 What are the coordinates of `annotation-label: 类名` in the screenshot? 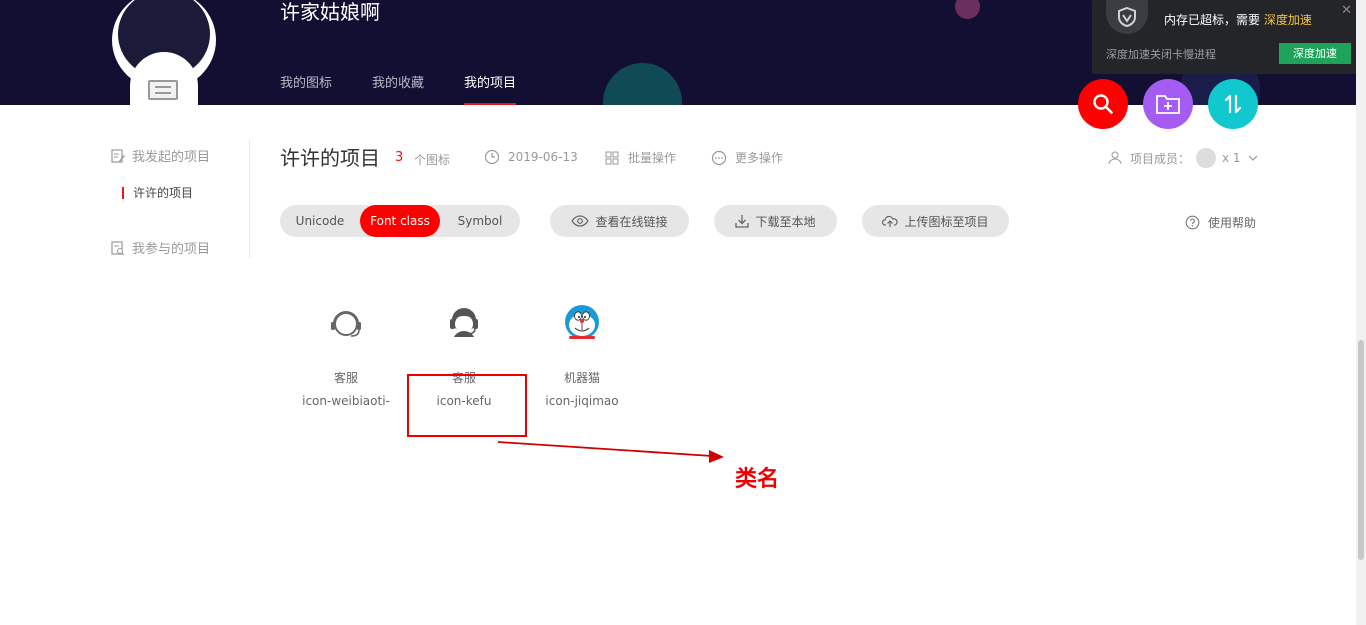 It's located at (757, 479).